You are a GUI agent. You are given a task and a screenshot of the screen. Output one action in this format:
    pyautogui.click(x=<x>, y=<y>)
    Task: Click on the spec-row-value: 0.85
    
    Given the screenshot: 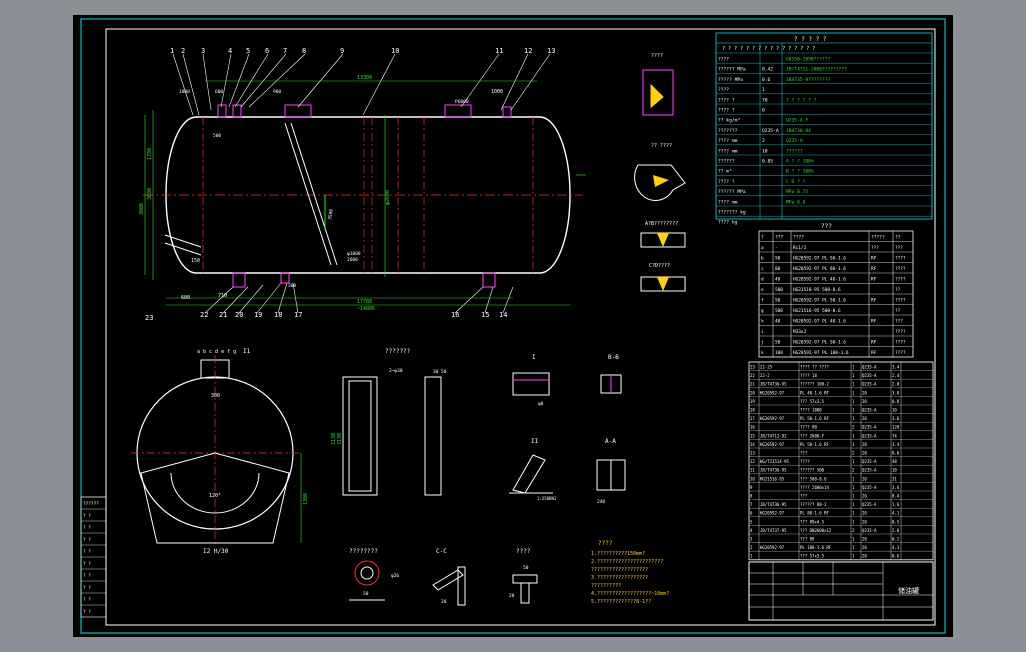 What is the action you would take?
    pyautogui.click(x=767, y=162)
    